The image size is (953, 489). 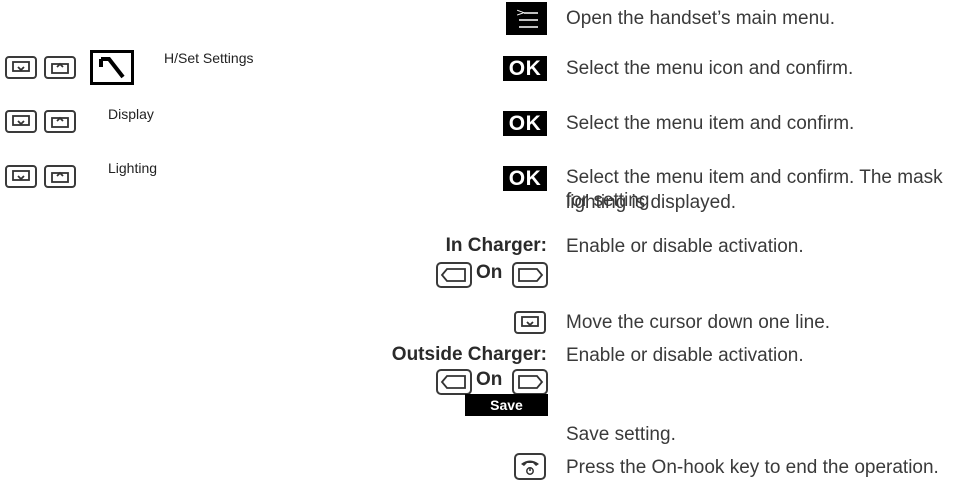 I want to click on screen-label-display: Display, so click(x=131, y=114).